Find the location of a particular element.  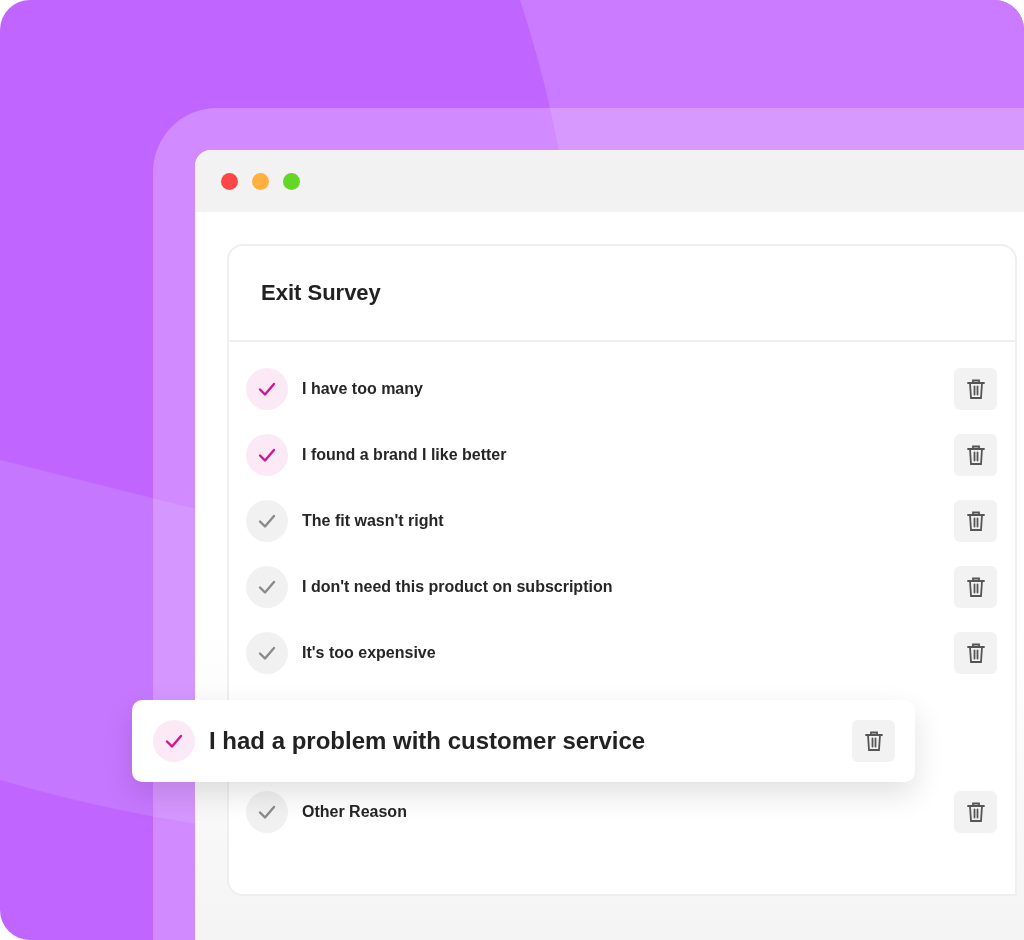

window-control-button is located at coordinates (229, 181).